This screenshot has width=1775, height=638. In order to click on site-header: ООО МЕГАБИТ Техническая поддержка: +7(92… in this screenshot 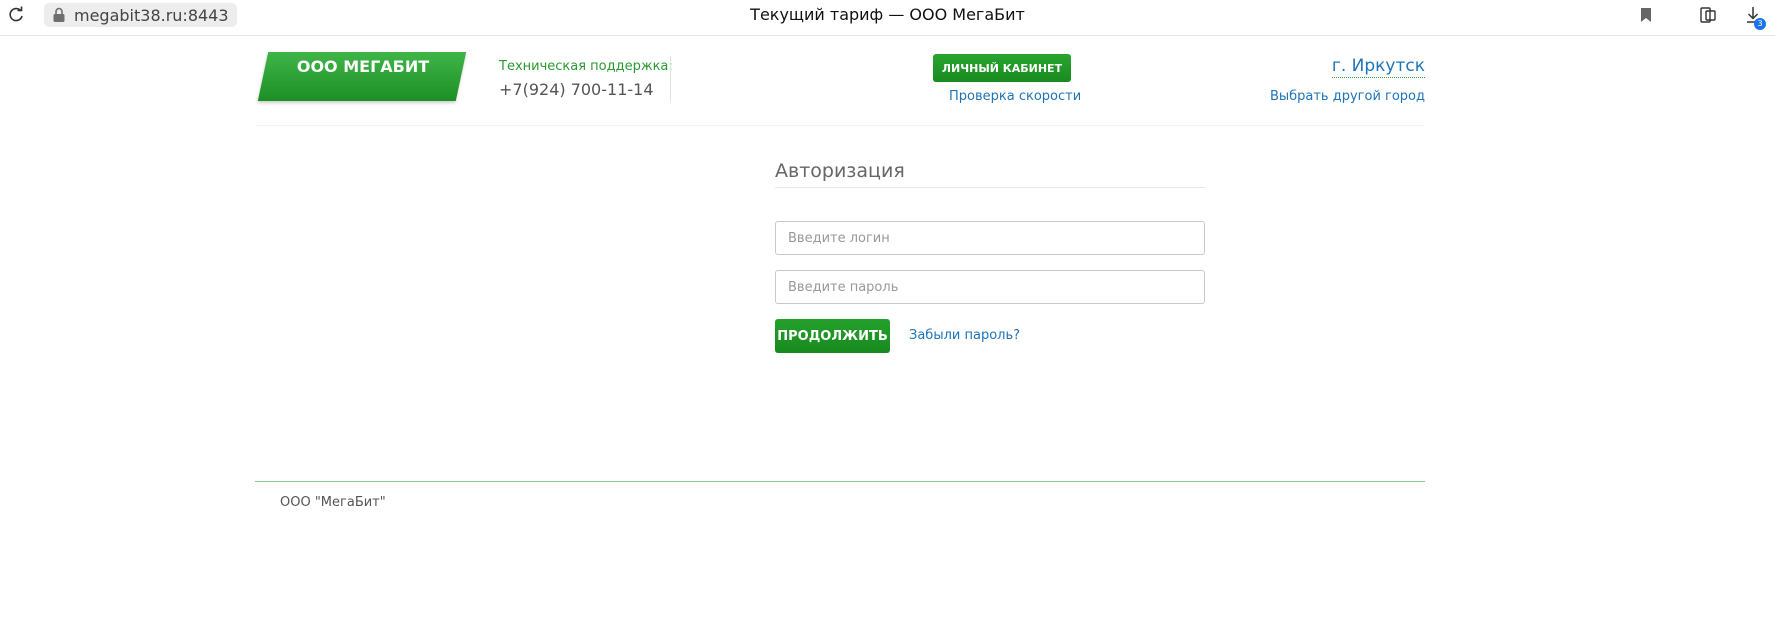, I will do `click(840, 81)`.